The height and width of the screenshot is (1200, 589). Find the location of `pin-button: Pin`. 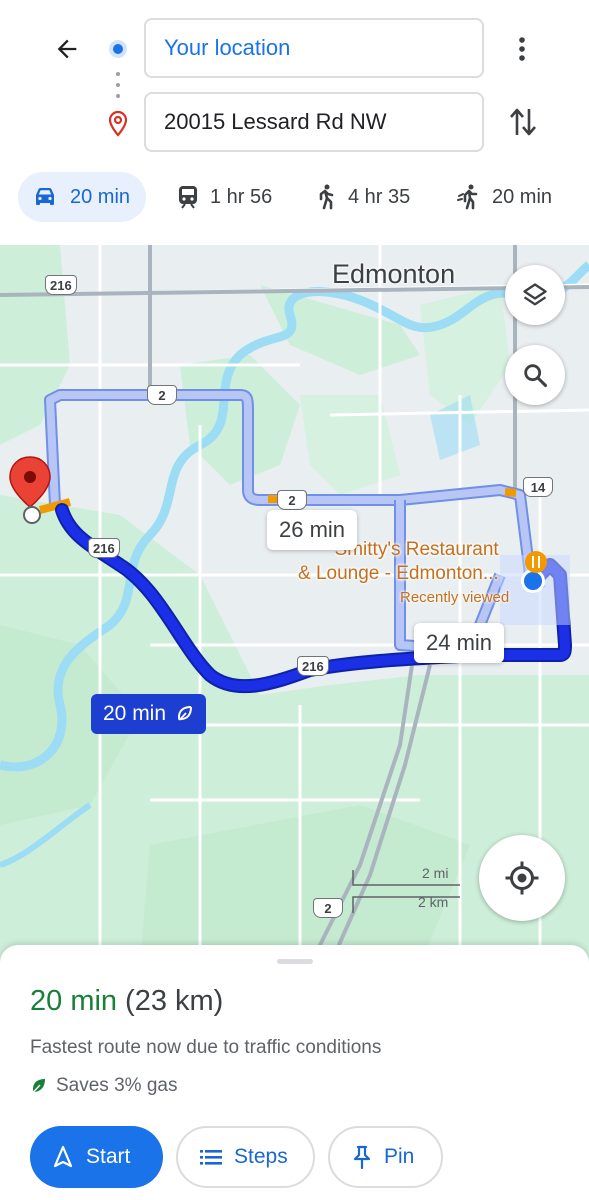

pin-button: Pin is located at coordinates (385, 1157).